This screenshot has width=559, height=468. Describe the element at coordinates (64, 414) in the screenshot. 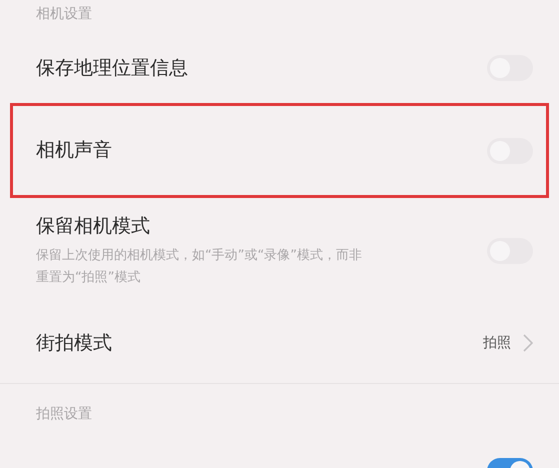

I see `section-header: 拍照设置` at that location.